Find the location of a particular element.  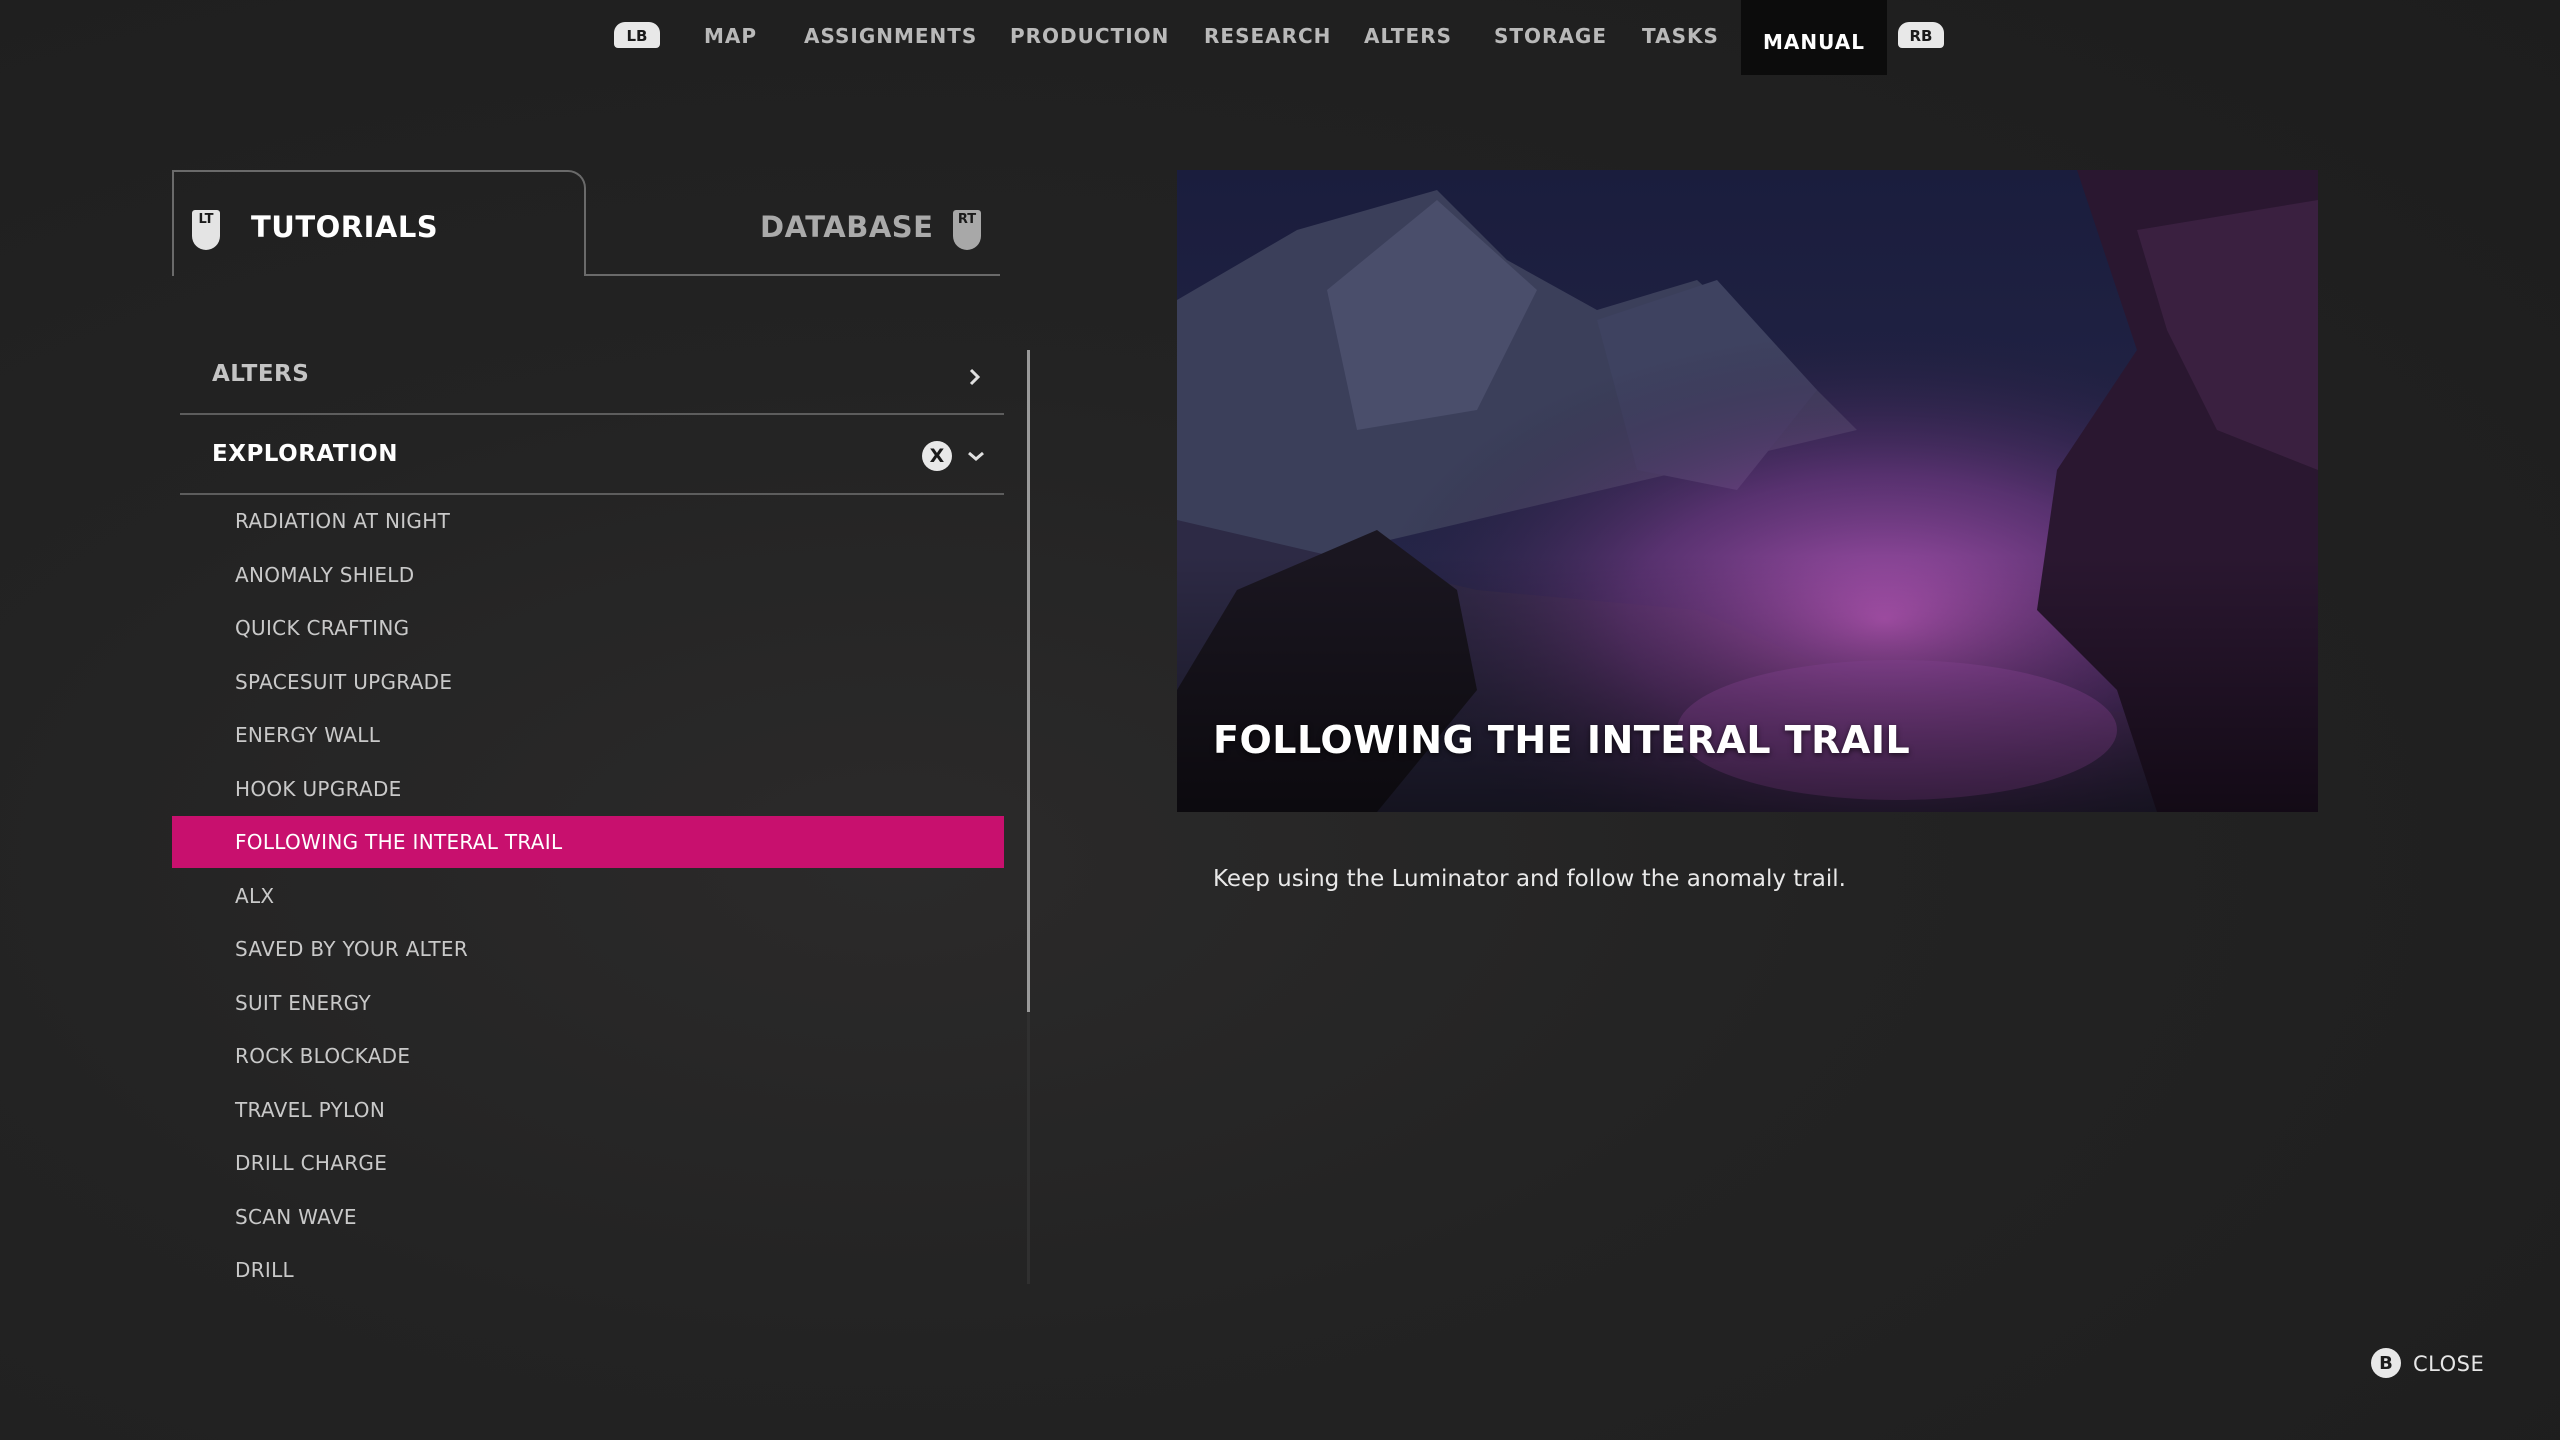

tutorial-item-label: FOLLOWING THE INTERAL TRAIL is located at coordinates (399, 842).